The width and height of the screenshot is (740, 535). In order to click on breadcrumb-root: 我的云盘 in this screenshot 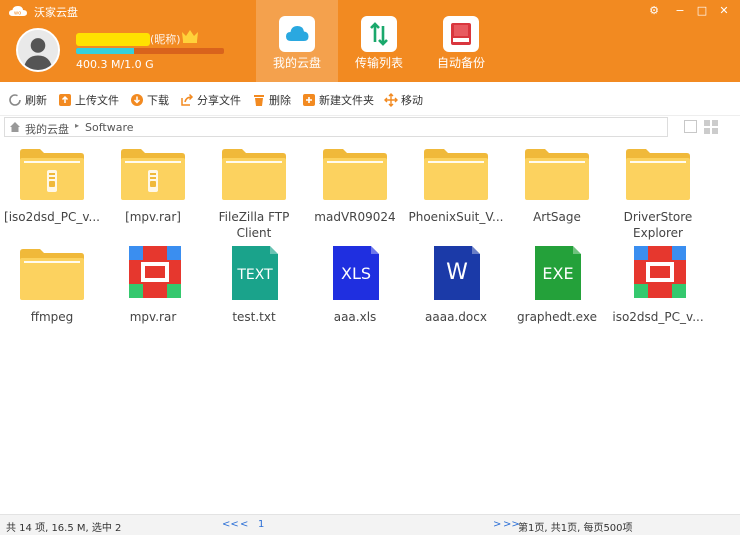, I will do `click(47, 129)`.